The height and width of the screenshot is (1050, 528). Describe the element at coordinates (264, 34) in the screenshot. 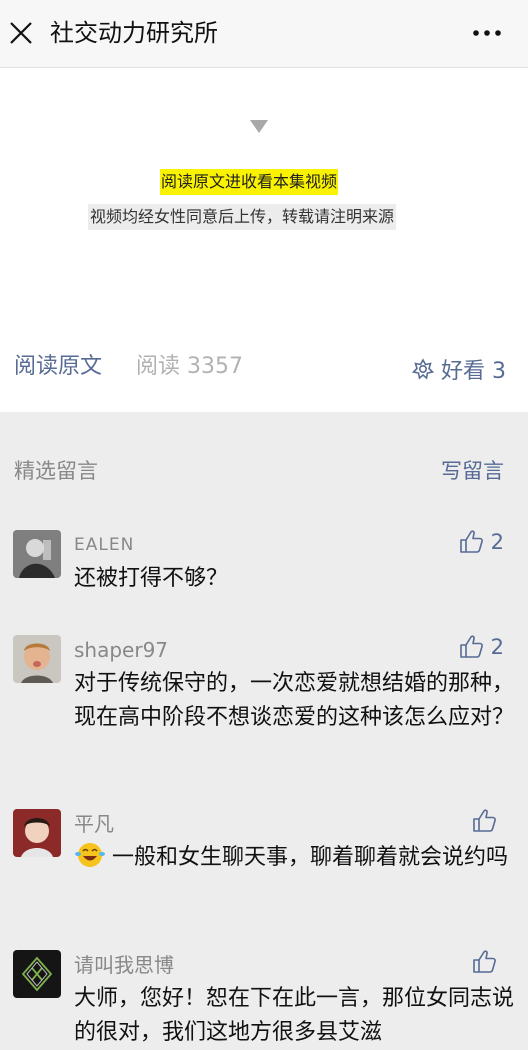

I see `top-bar: 社交动力研究所` at that location.